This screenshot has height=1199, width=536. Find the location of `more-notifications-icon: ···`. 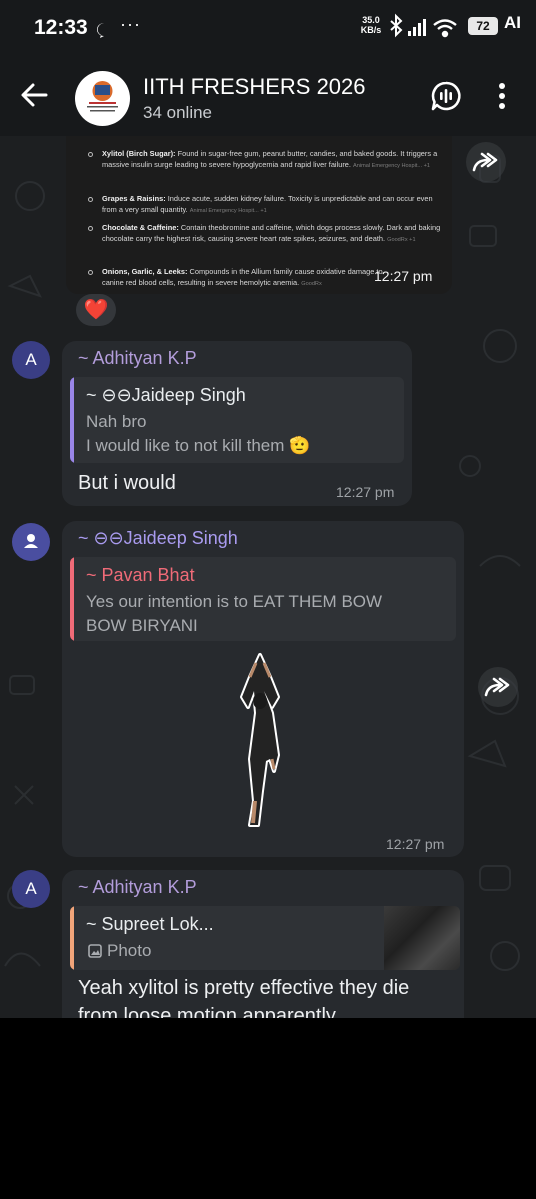

more-notifications-icon: ··· is located at coordinates (130, 24).